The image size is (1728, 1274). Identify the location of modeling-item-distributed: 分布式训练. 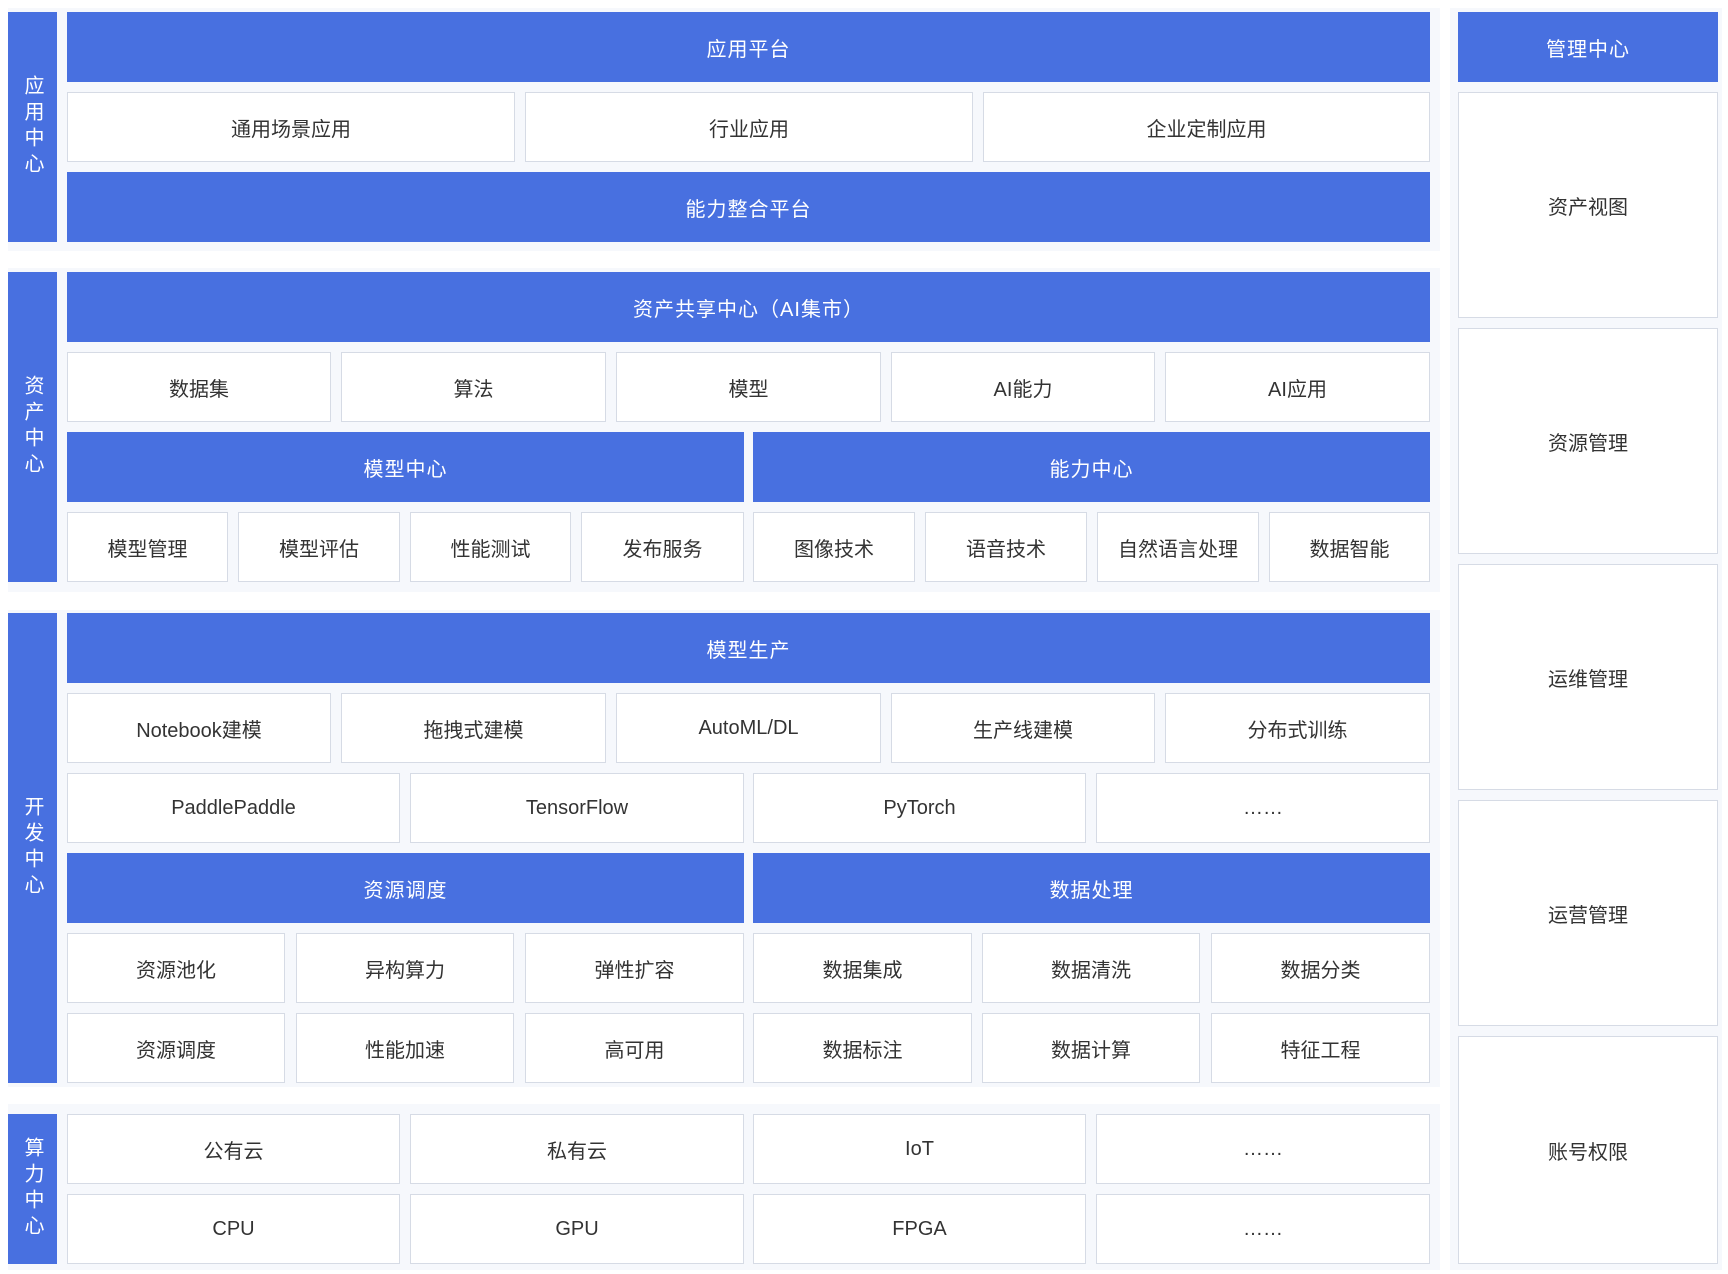
(1297, 728).